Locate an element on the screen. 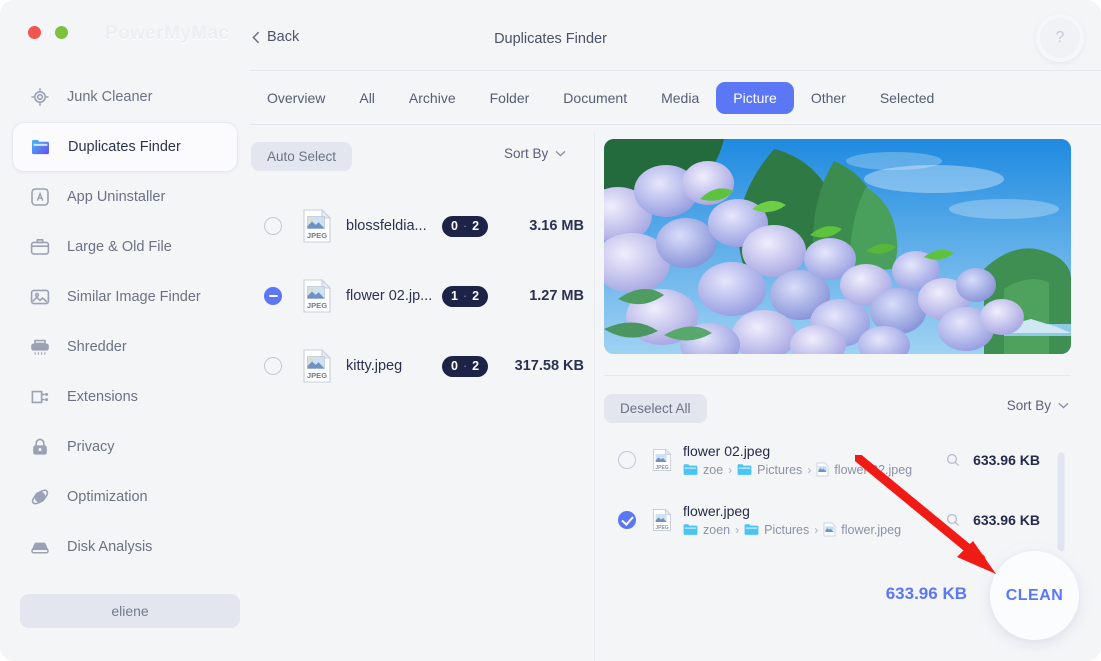  junk-cleaner-icon is located at coordinates (40, 97).